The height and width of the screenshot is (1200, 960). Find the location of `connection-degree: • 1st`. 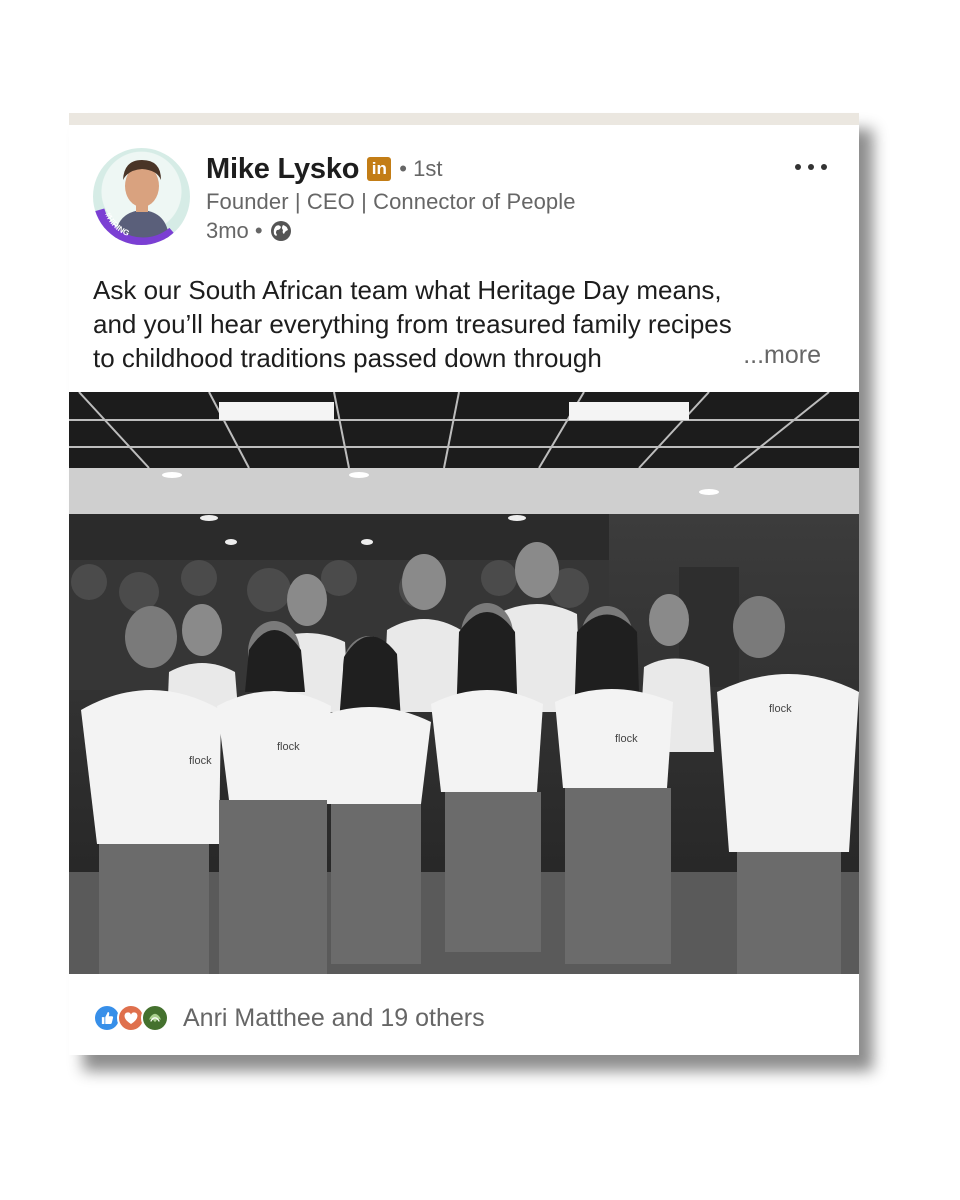

connection-degree: • 1st is located at coordinates (421, 168).